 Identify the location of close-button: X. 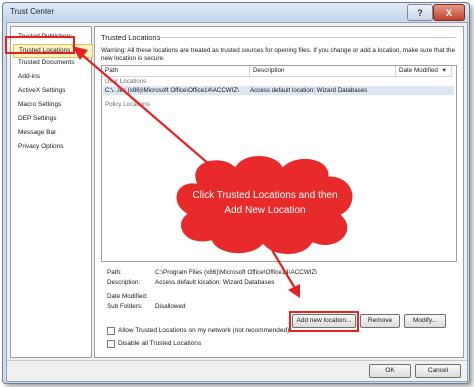
(449, 12).